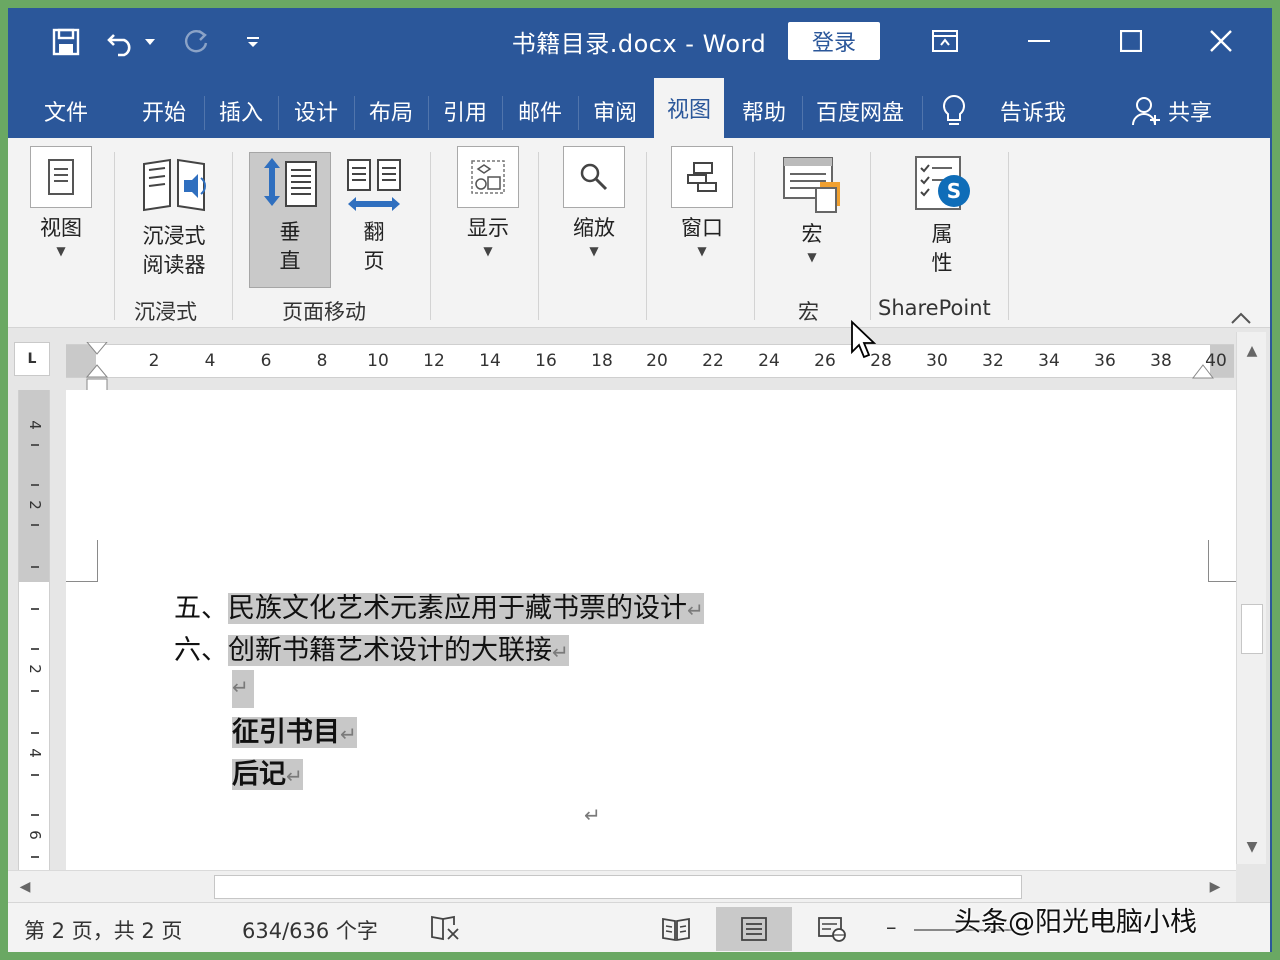 Image resolution: width=1280 pixels, height=960 pixels. What do you see at coordinates (1252, 847) in the screenshot?
I see `scroll-down-icon: ▼` at bounding box center [1252, 847].